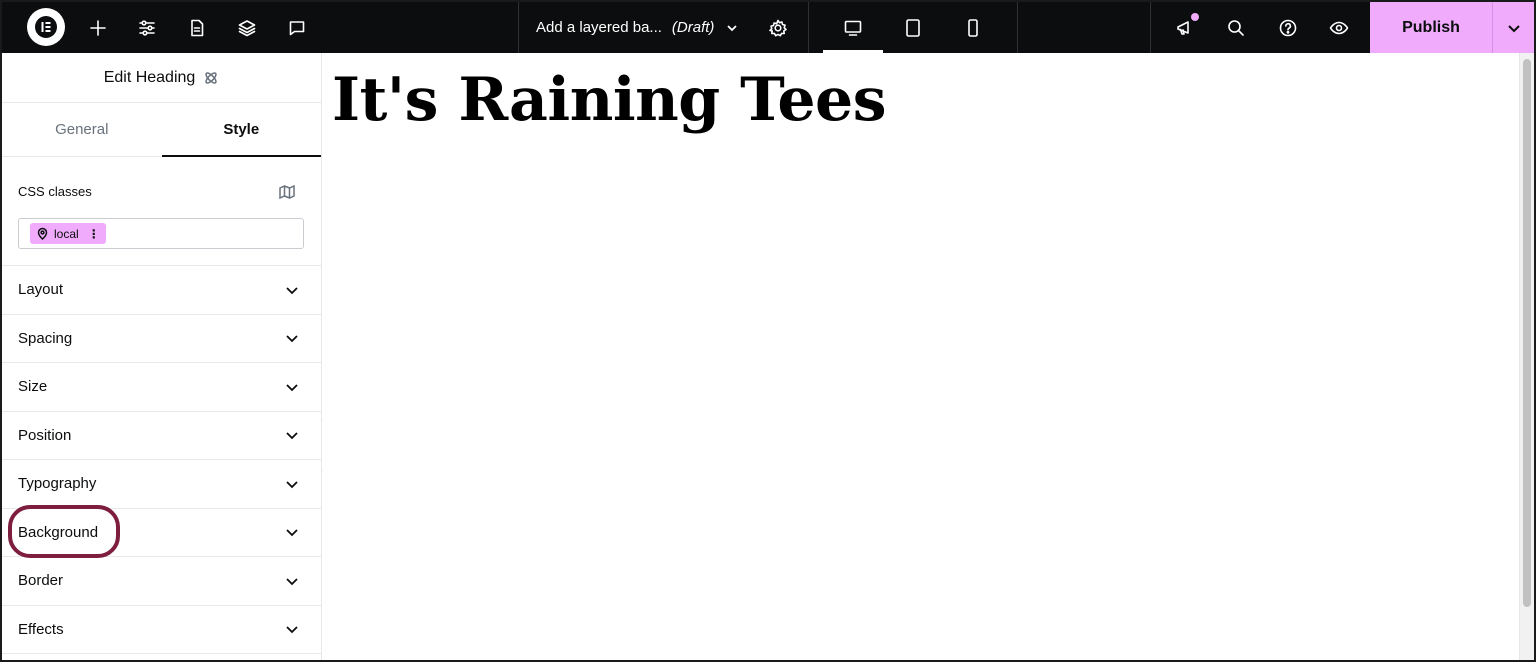 The height and width of the screenshot is (662, 1536). I want to click on css-classes-input: local ⋮, so click(161, 233).